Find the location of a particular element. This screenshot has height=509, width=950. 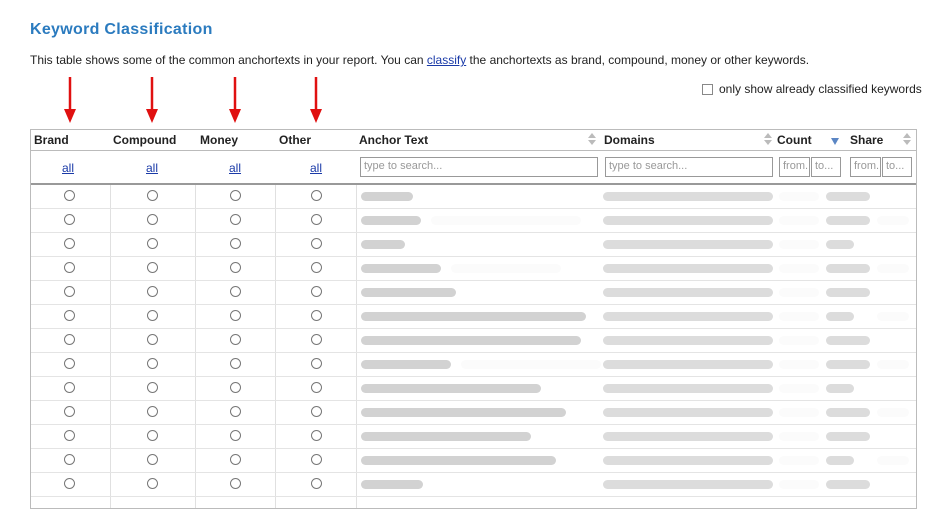

only-classified-label: only show already classified keywords is located at coordinates (820, 89).